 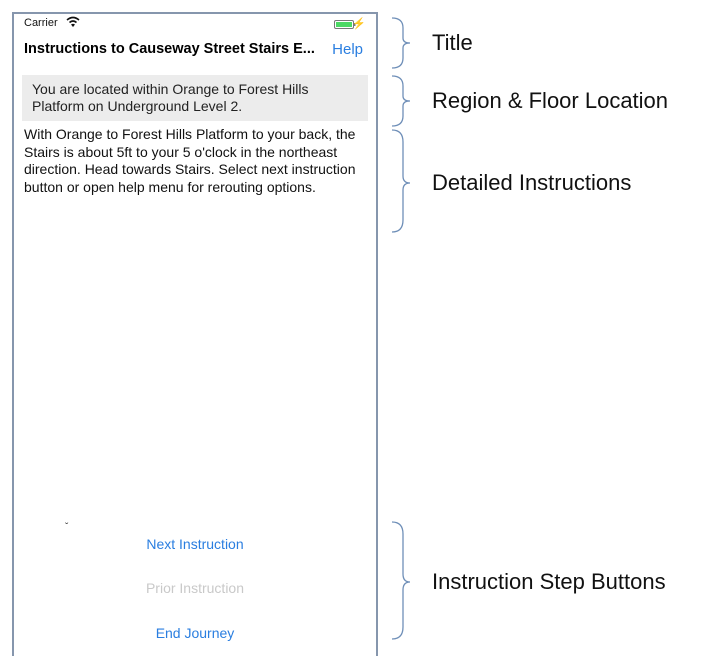 What do you see at coordinates (532, 182) in the screenshot?
I see `annotation-detailed: Detailed Instructions` at bounding box center [532, 182].